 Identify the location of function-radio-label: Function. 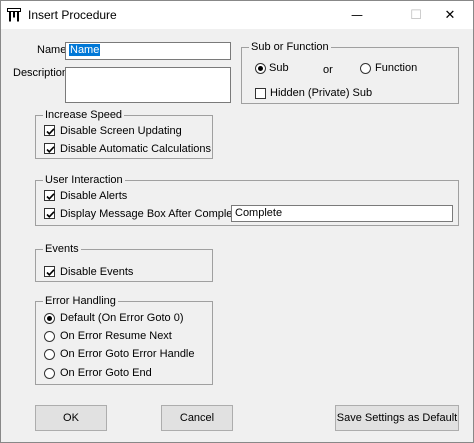
(396, 68).